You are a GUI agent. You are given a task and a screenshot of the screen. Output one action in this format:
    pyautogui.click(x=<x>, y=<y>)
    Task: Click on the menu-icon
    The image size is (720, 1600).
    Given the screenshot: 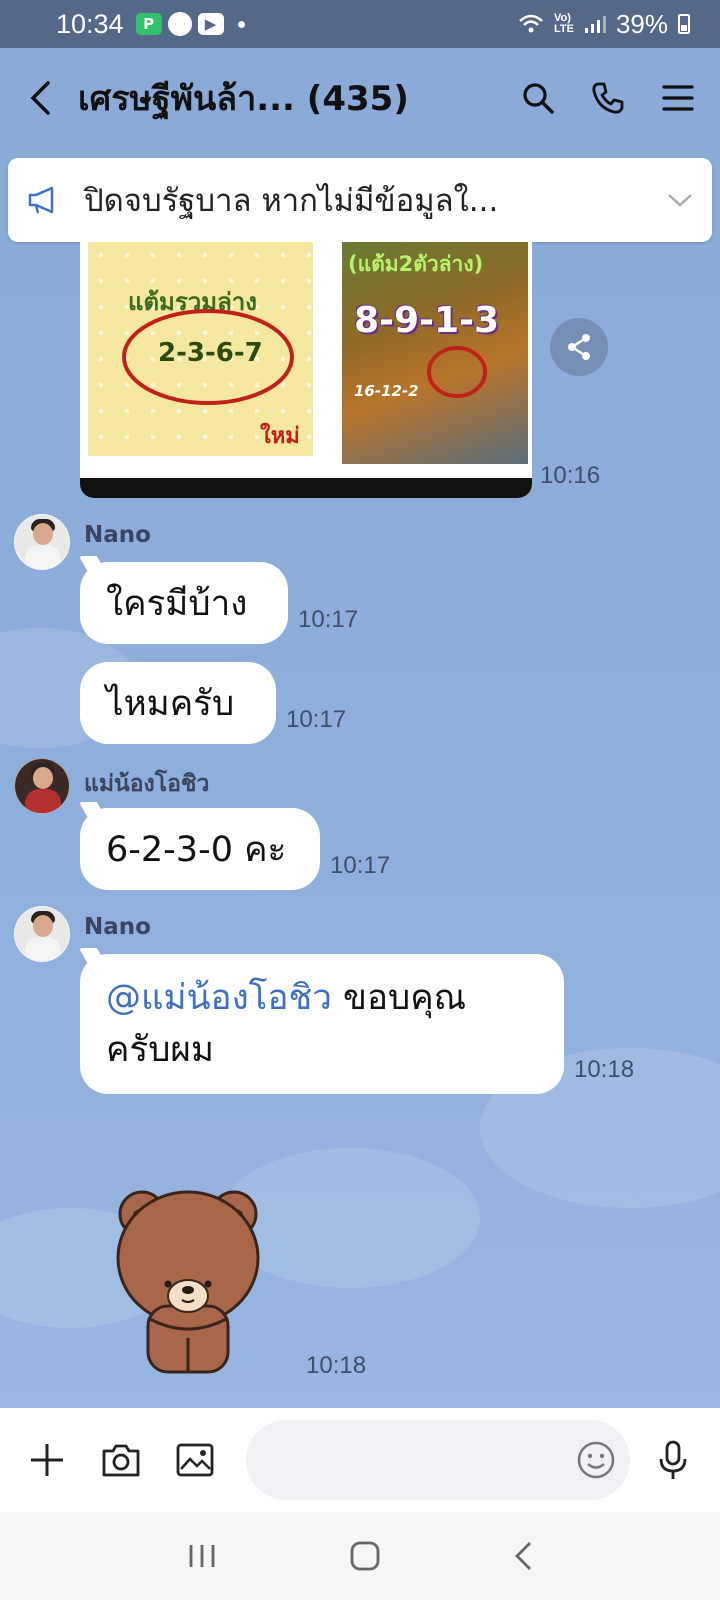 What is the action you would take?
    pyautogui.click(x=678, y=98)
    